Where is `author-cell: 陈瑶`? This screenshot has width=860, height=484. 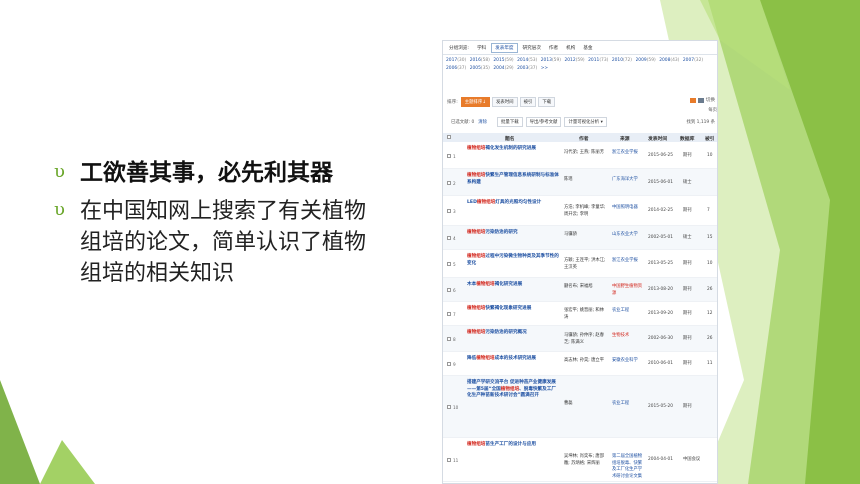
author-cell: 陈瑶 is located at coordinates (586, 180).